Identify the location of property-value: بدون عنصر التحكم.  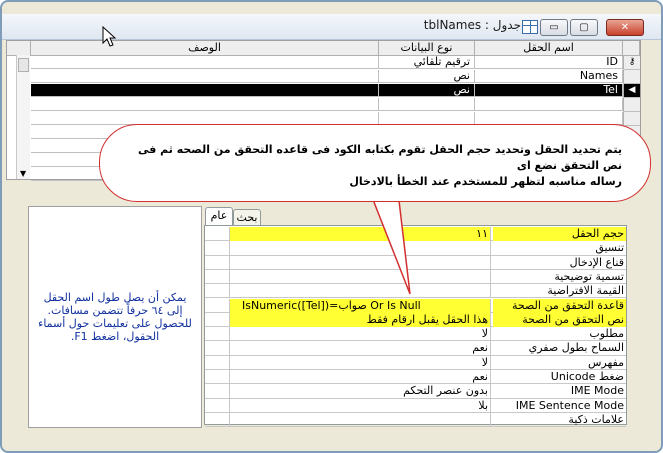
(360, 391).